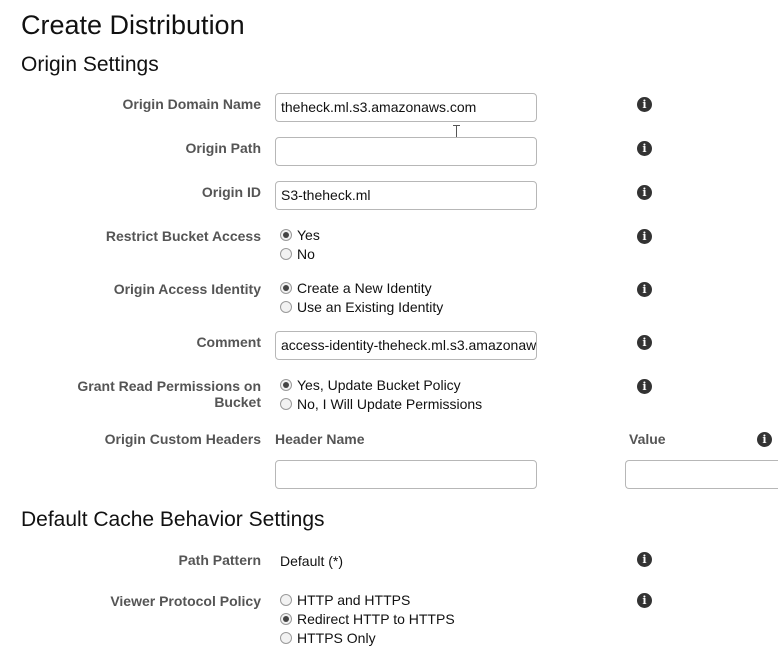 The height and width of the screenshot is (655, 778). I want to click on origin-access-identity-label: Origin Access Identity, so click(187, 289).